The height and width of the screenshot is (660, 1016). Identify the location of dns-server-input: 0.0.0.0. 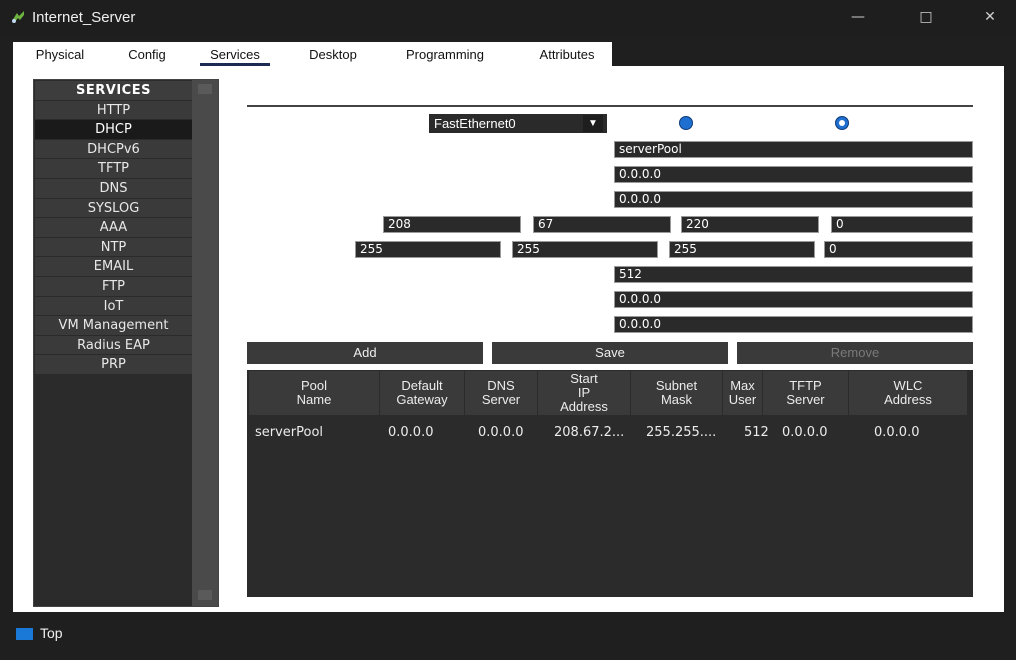
(793, 199).